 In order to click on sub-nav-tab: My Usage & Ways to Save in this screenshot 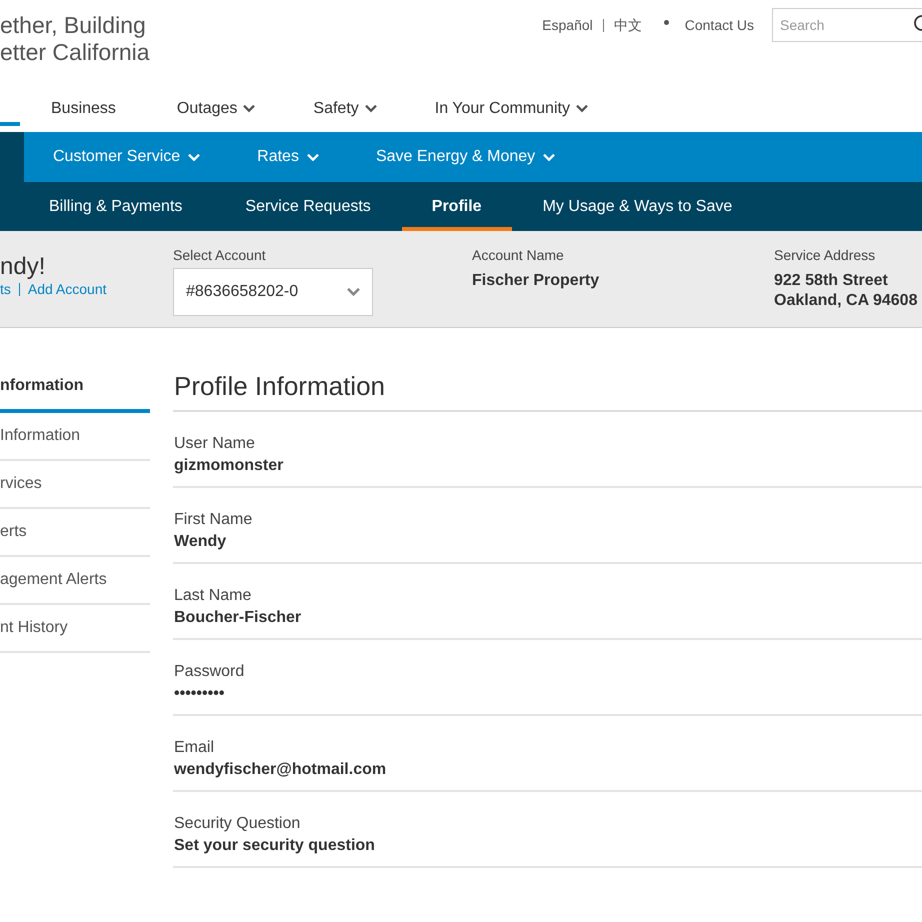, I will do `click(637, 206)`.